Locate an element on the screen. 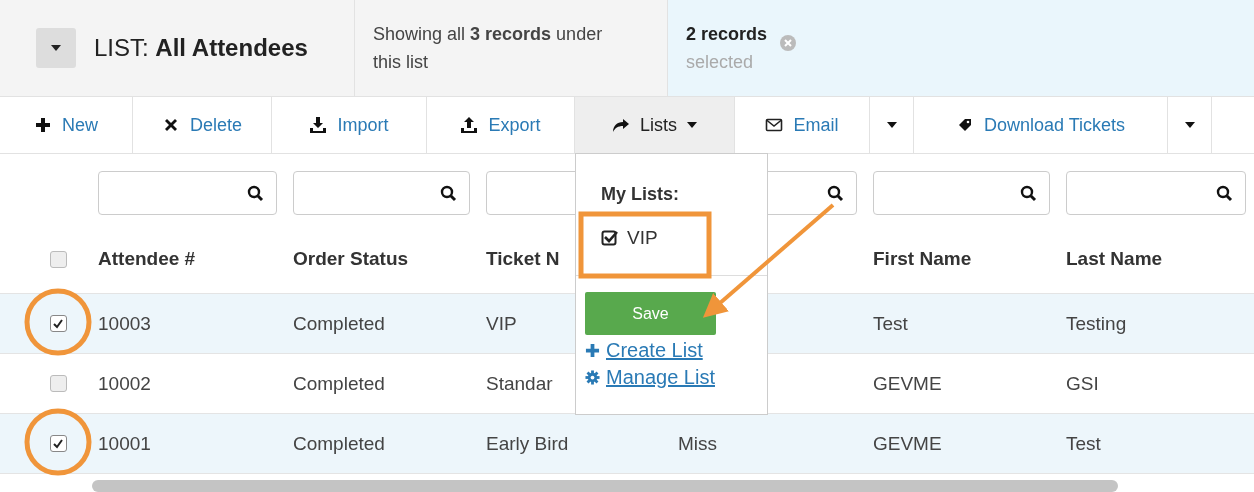 The width and height of the screenshot is (1254, 492). list-menu-button is located at coordinates (56, 48).